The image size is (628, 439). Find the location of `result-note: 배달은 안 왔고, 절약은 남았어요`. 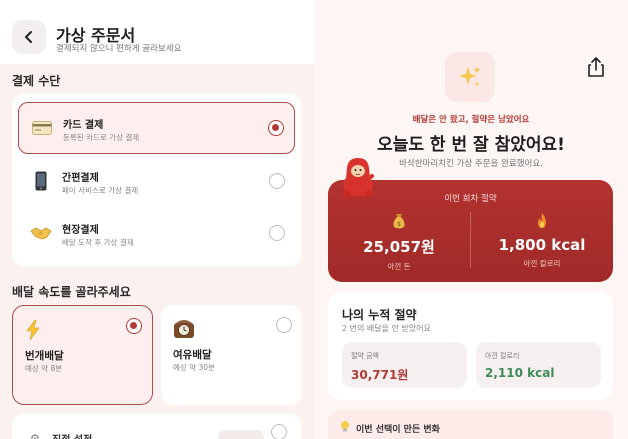

result-note: 배달은 안 왔고, 절약은 남았어요 is located at coordinates (471, 120).